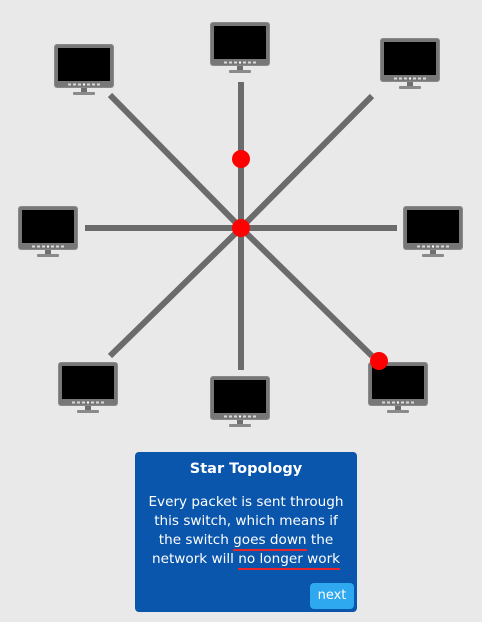  Describe the element at coordinates (196, 540) in the screenshot. I see `info-text: the switch` at that location.